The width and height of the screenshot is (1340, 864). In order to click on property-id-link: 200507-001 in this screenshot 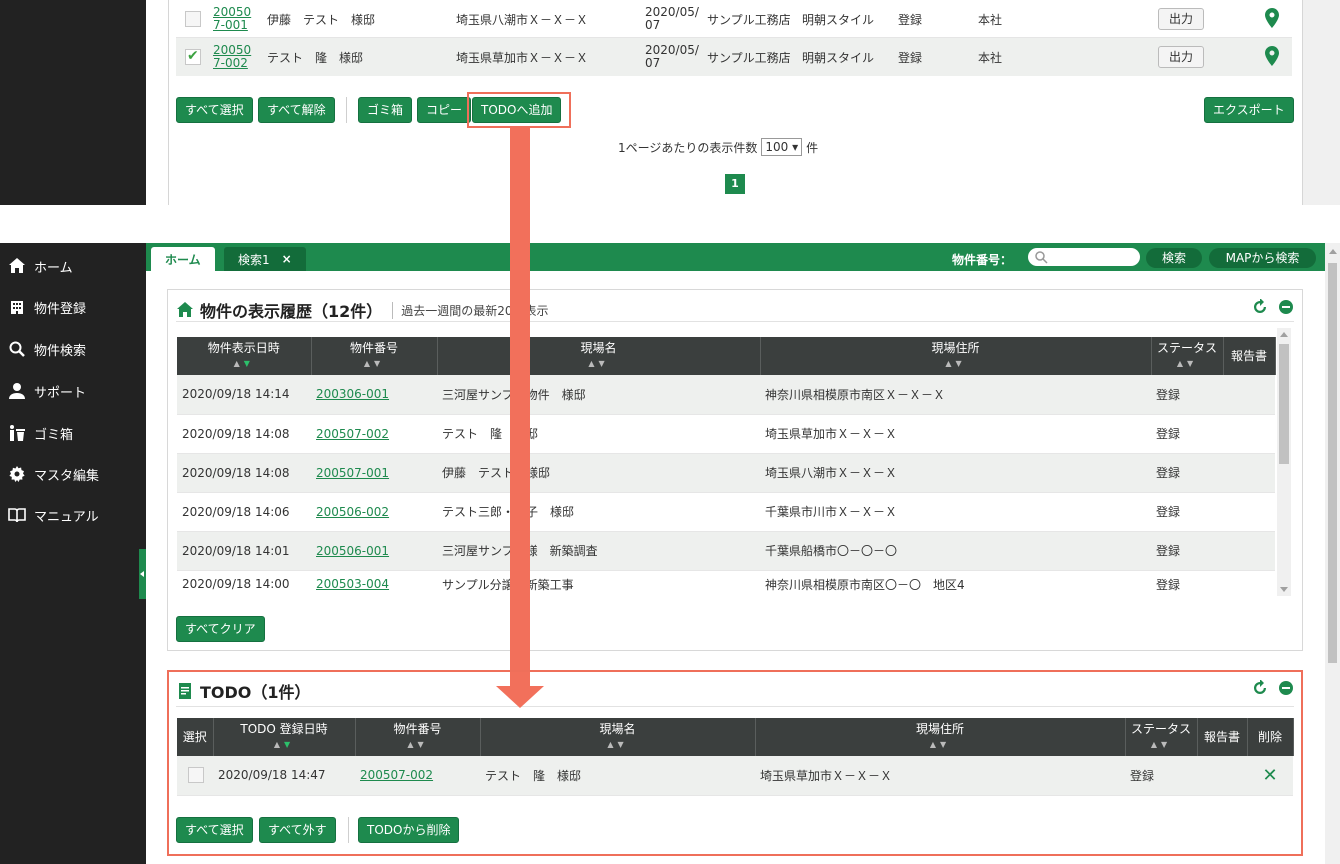, I will do `click(352, 473)`.